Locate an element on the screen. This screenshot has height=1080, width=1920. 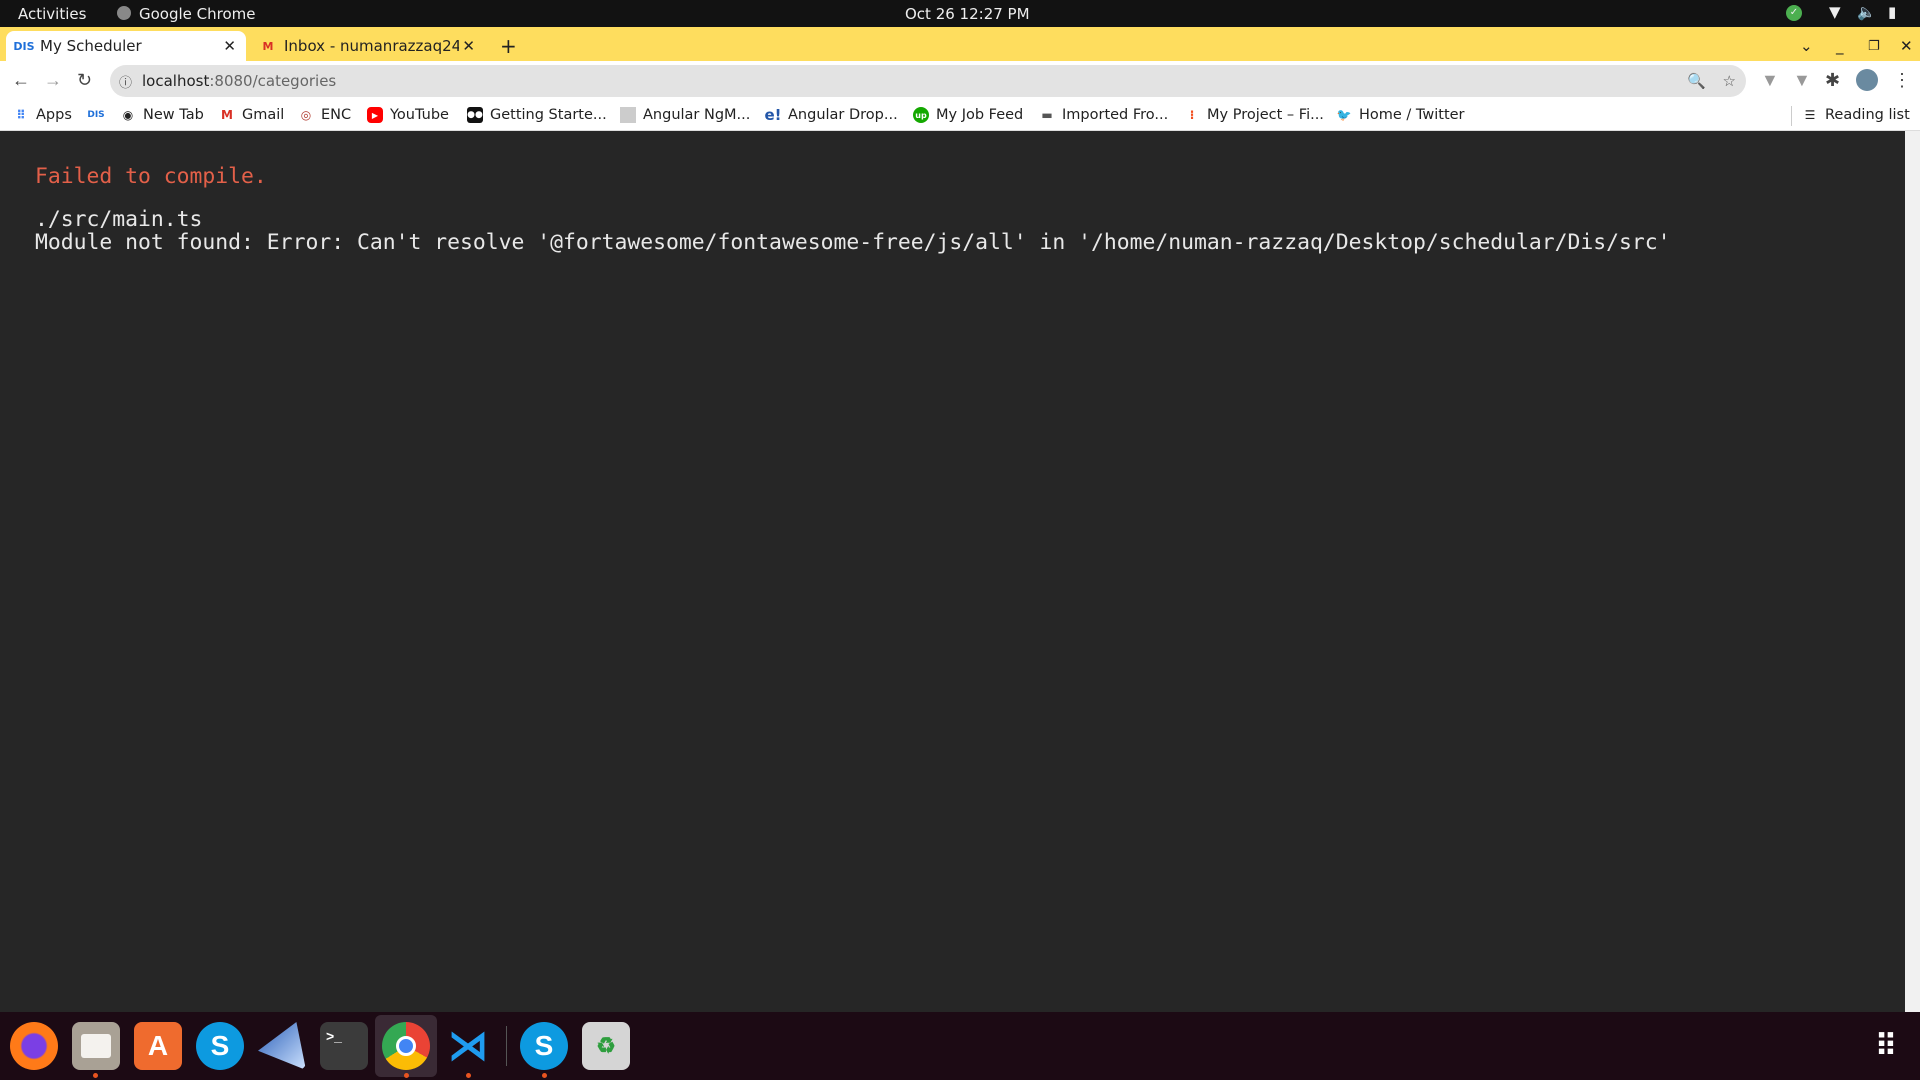
terminal-icon: >_ is located at coordinates (344, 1046).